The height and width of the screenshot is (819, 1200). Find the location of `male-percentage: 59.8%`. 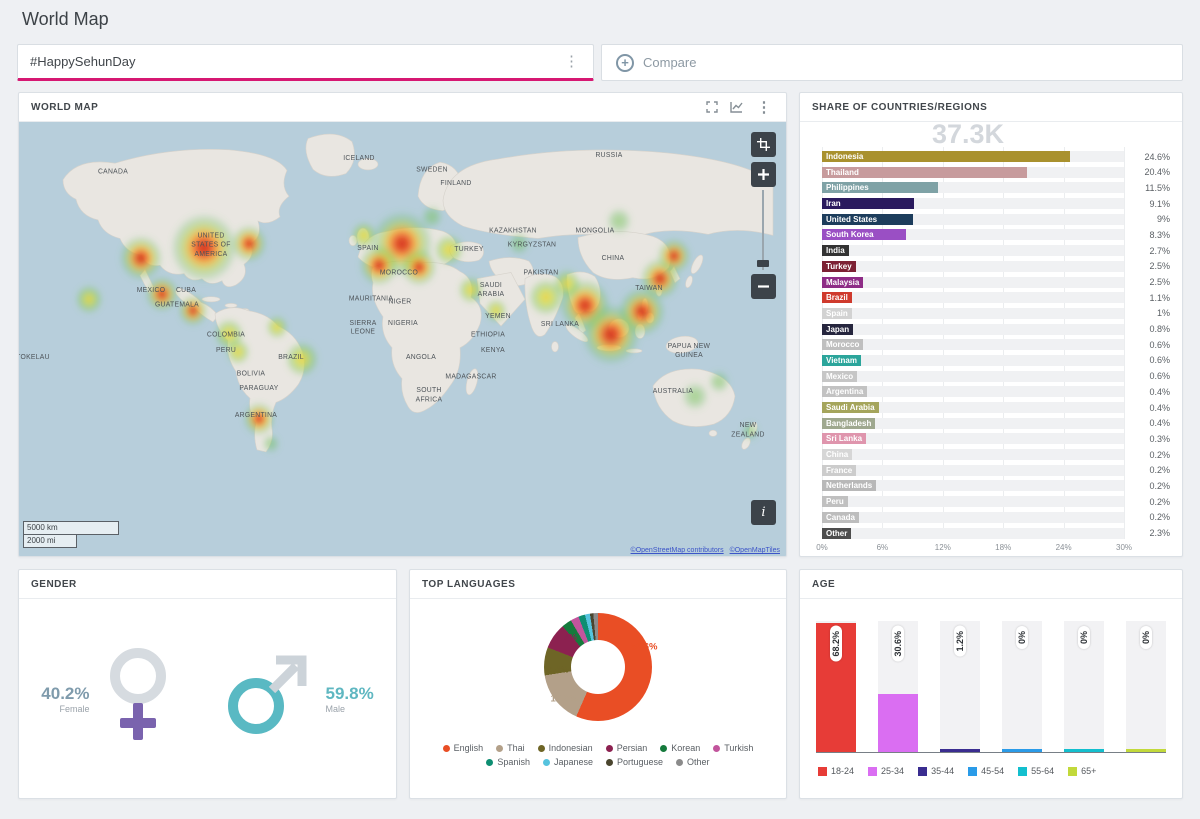

male-percentage: 59.8% is located at coordinates (349, 693).